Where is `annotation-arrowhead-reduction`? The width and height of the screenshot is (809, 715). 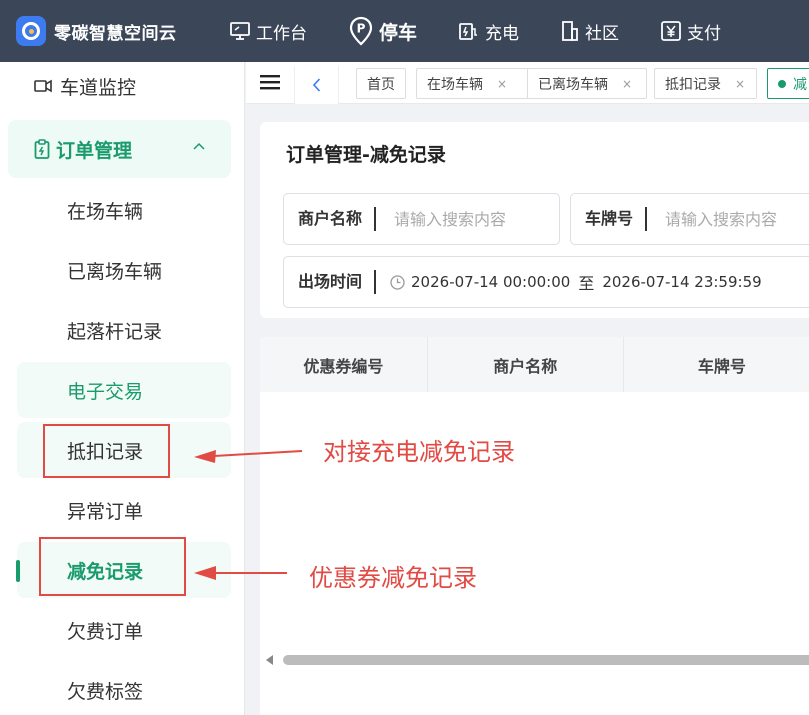 annotation-arrowhead-reduction is located at coordinates (205, 573).